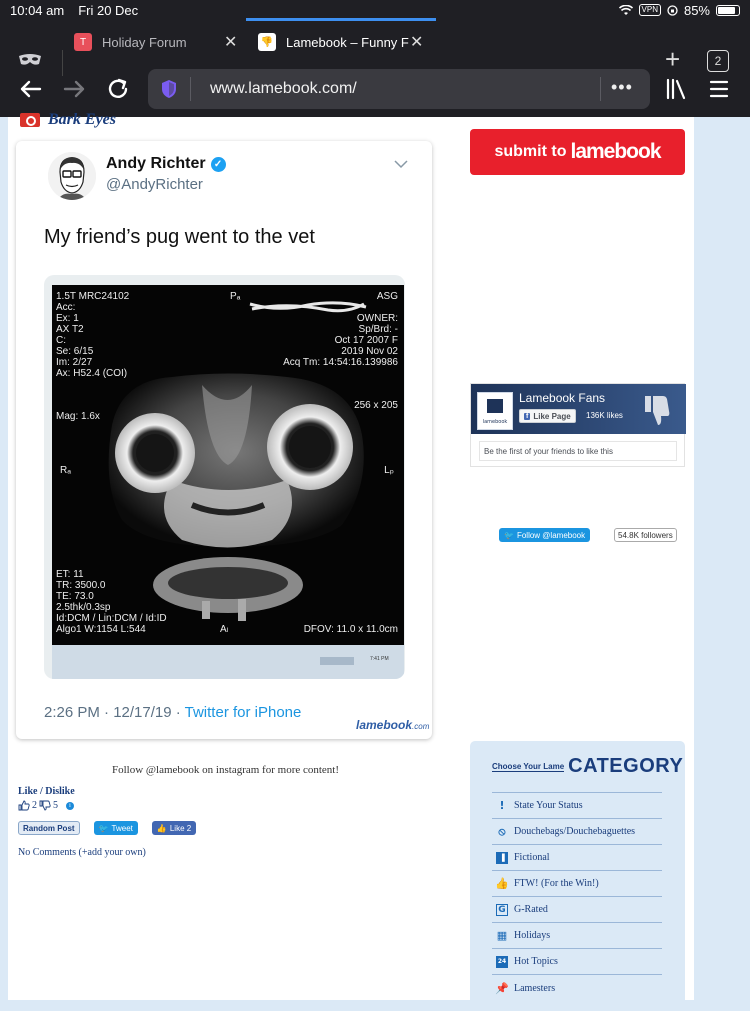 This screenshot has height=1011, width=750. Describe the element at coordinates (532, 935) in the screenshot. I see `category-label: Holidays` at that location.